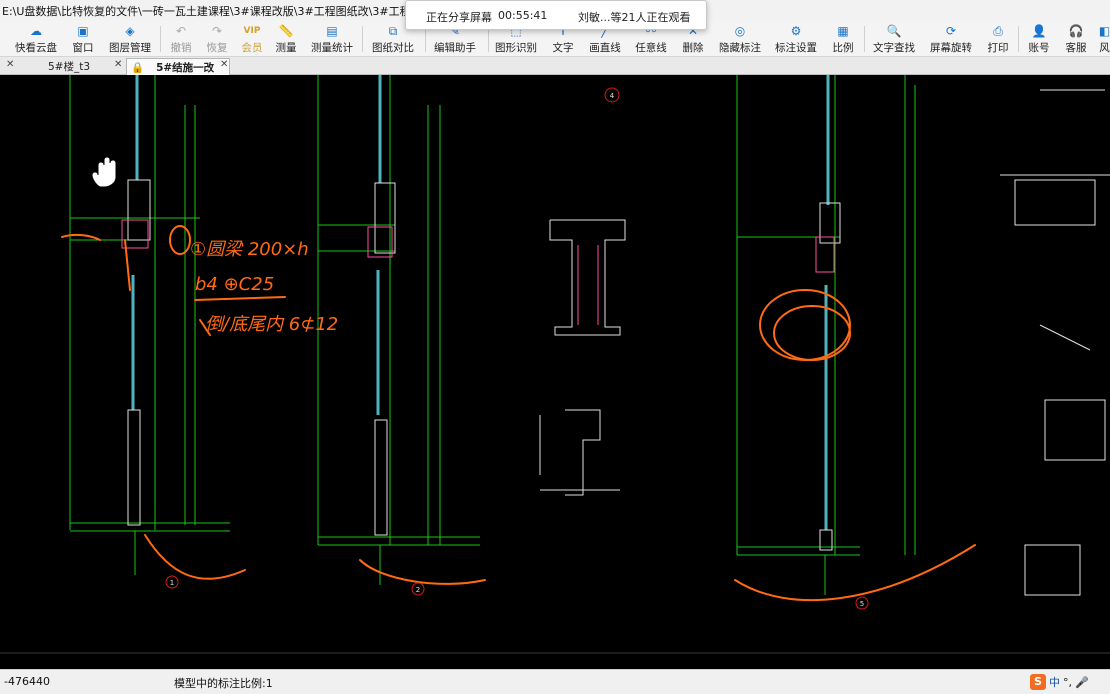 The width and height of the screenshot is (1110, 694). What do you see at coordinates (555, 681) in the screenshot?
I see `status-bar: -476440 模型中的标注比例:1 S 中 °, 🎤` at bounding box center [555, 681].